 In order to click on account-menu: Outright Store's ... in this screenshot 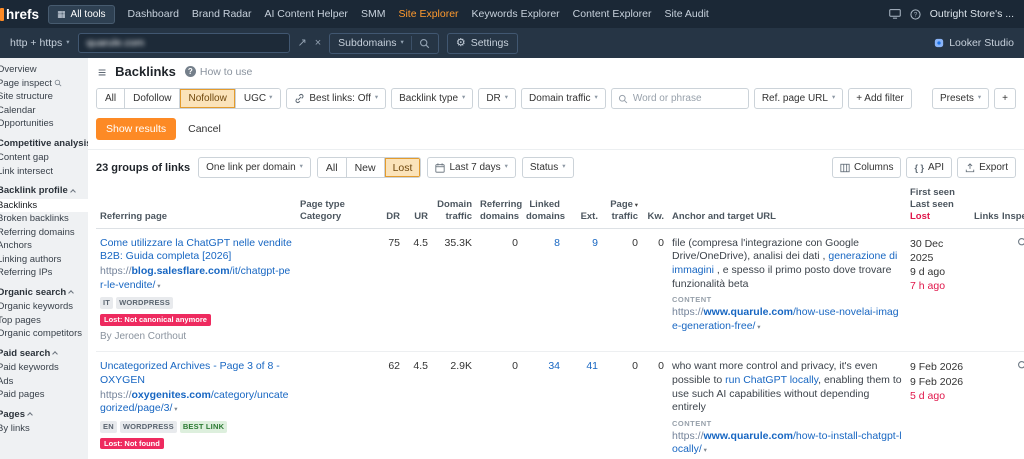, I will do `click(972, 14)`.